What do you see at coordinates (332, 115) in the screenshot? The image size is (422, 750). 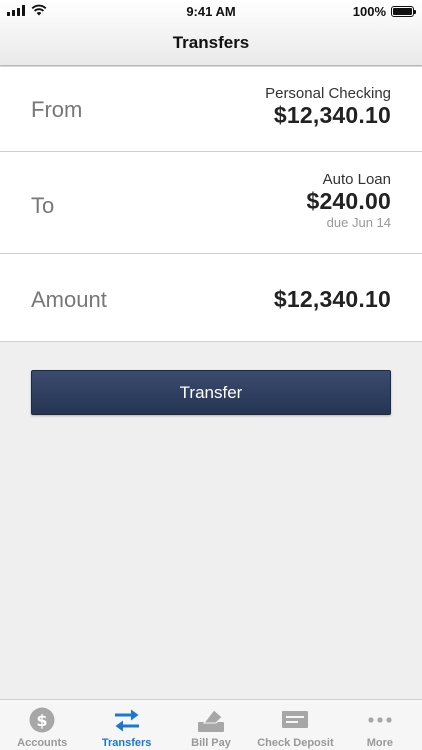 I see `from-account-balance: $12,340.10` at bounding box center [332, 115].